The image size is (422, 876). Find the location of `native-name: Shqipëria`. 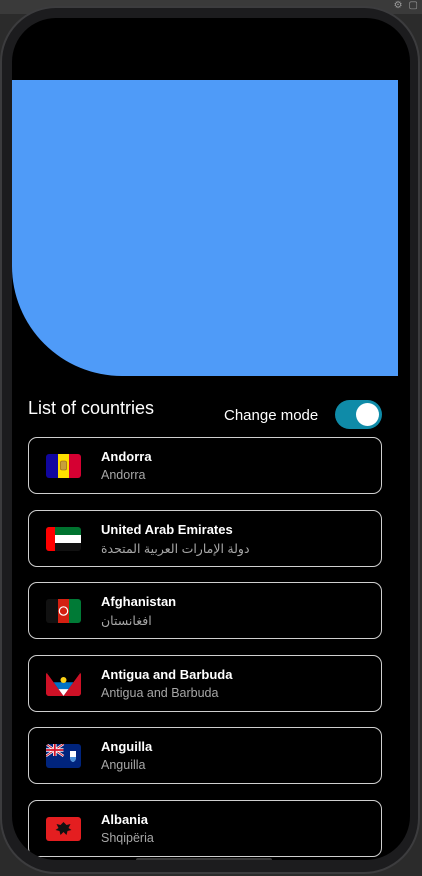

native-name: Shqipëria is located at coordinates (127, 837).